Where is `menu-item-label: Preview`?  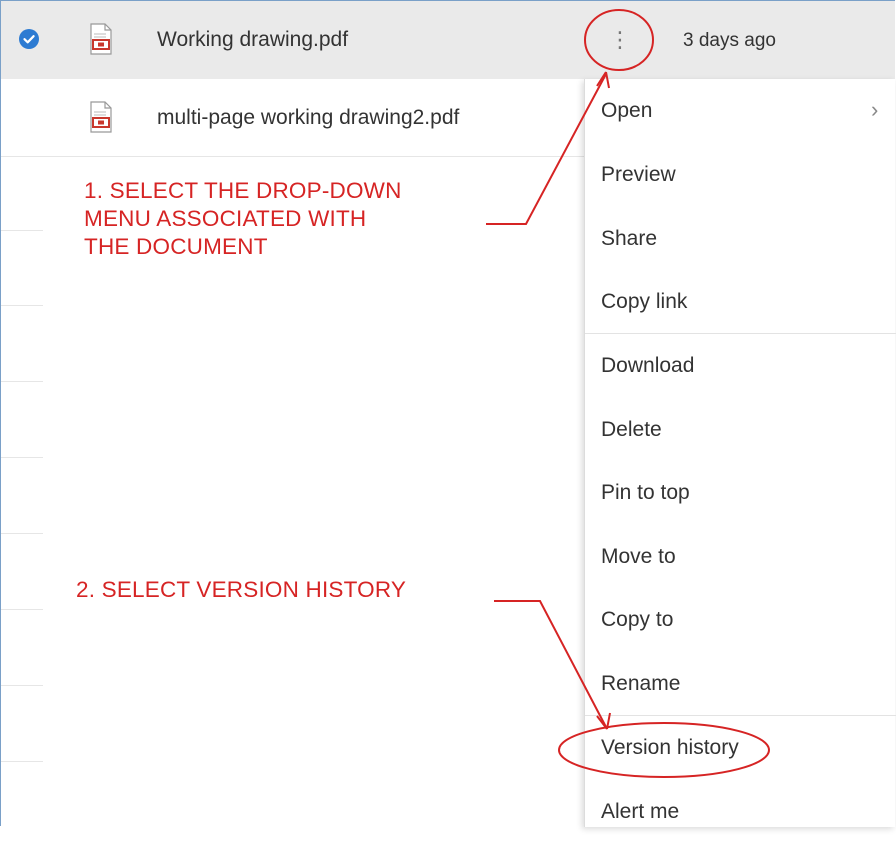 menu-item-label: Preview is located at coordinates (638, 174).